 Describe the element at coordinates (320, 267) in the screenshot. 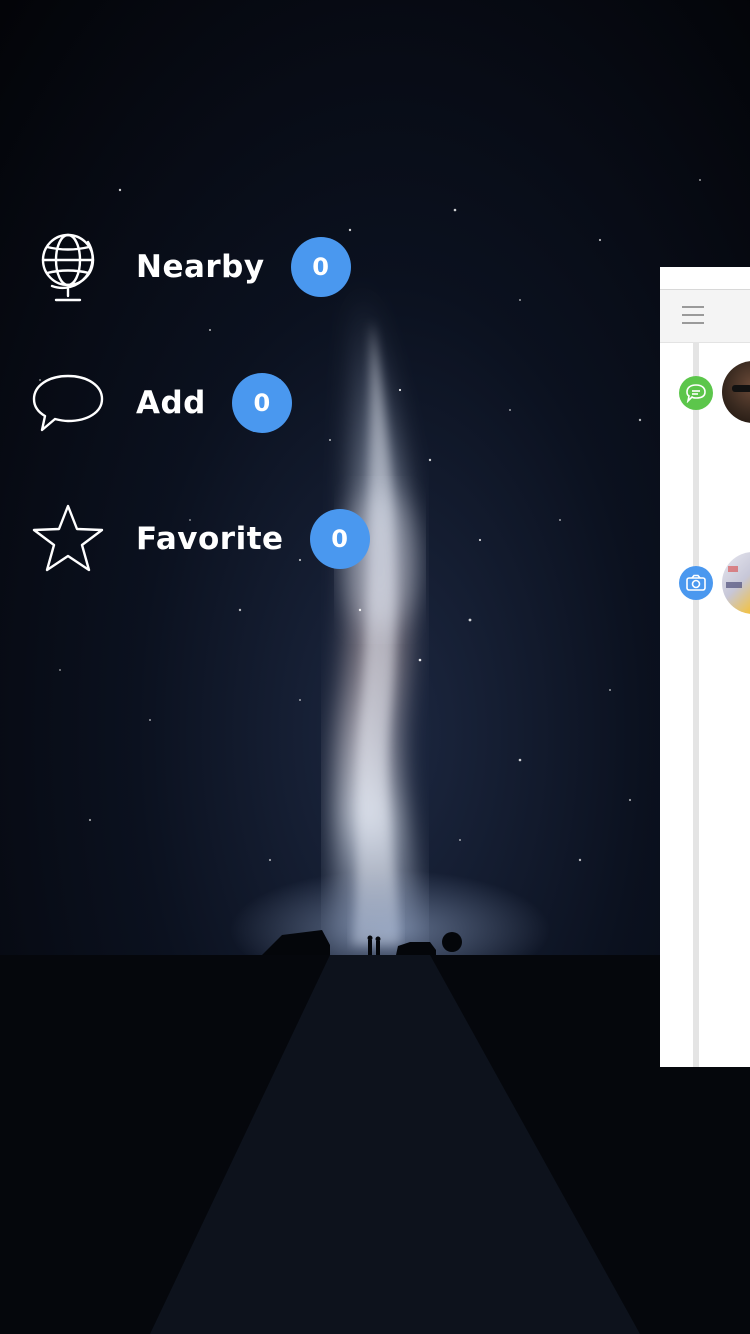

I see `nearby-count-badge: 0` at that location.